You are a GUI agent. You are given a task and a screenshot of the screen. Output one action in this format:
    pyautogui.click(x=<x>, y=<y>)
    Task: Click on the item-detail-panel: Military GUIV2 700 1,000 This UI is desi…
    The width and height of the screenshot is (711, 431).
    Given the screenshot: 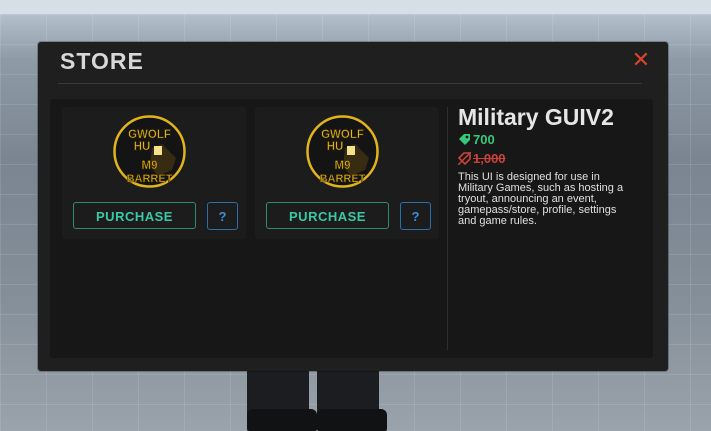 What is the action you would take?
    pyautogui.click(x=553, y=165)
    